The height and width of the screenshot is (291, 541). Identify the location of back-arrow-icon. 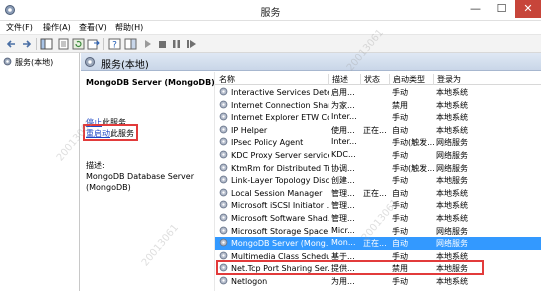
(11, 44).